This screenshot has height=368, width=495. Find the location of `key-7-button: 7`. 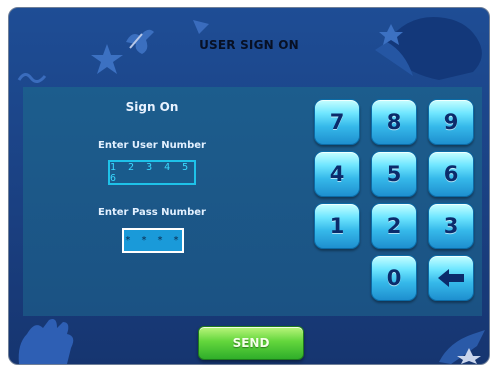

key-7-button: 7 is located at coordinates (337, 122).